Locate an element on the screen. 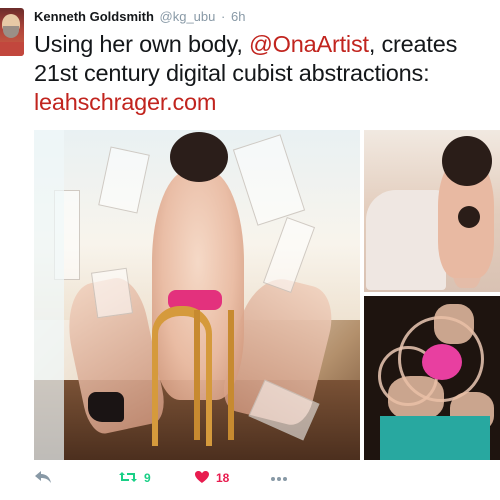 Image resolution: width=500 pixels, height=500 pixels. author-name: Kenneth Goldsmith is located at coordinates (94, 16).